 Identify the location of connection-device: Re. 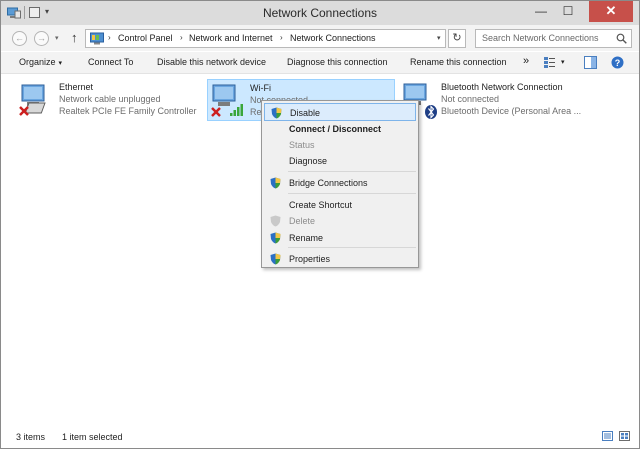
(256, 112).